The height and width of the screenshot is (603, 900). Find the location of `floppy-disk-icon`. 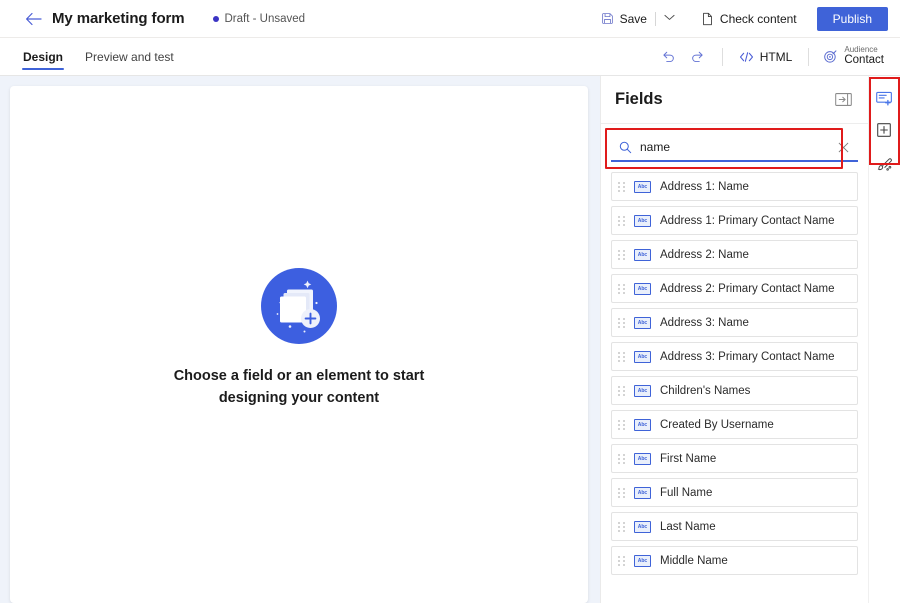

floppy-disk-icon is located at coordinates (607, 18).